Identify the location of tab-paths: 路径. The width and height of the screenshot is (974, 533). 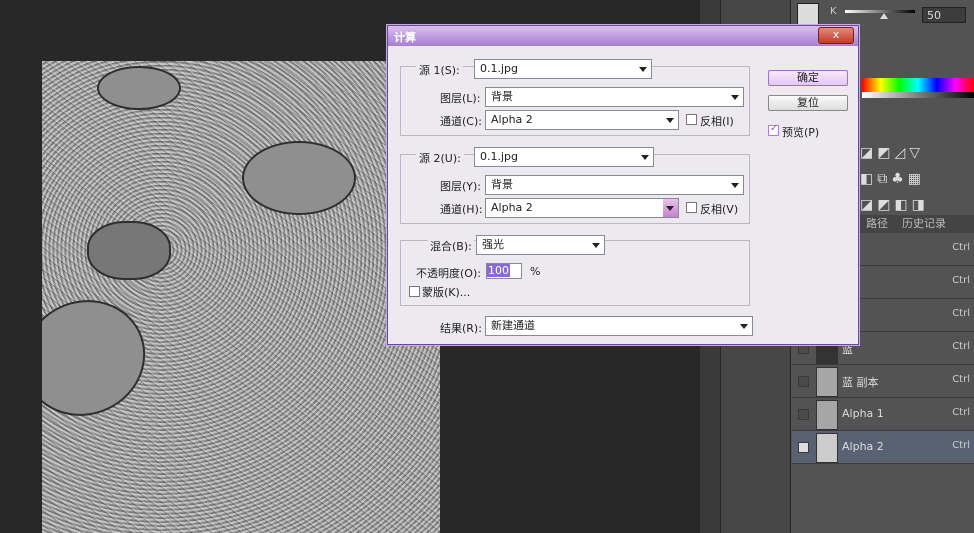
(877, 224).